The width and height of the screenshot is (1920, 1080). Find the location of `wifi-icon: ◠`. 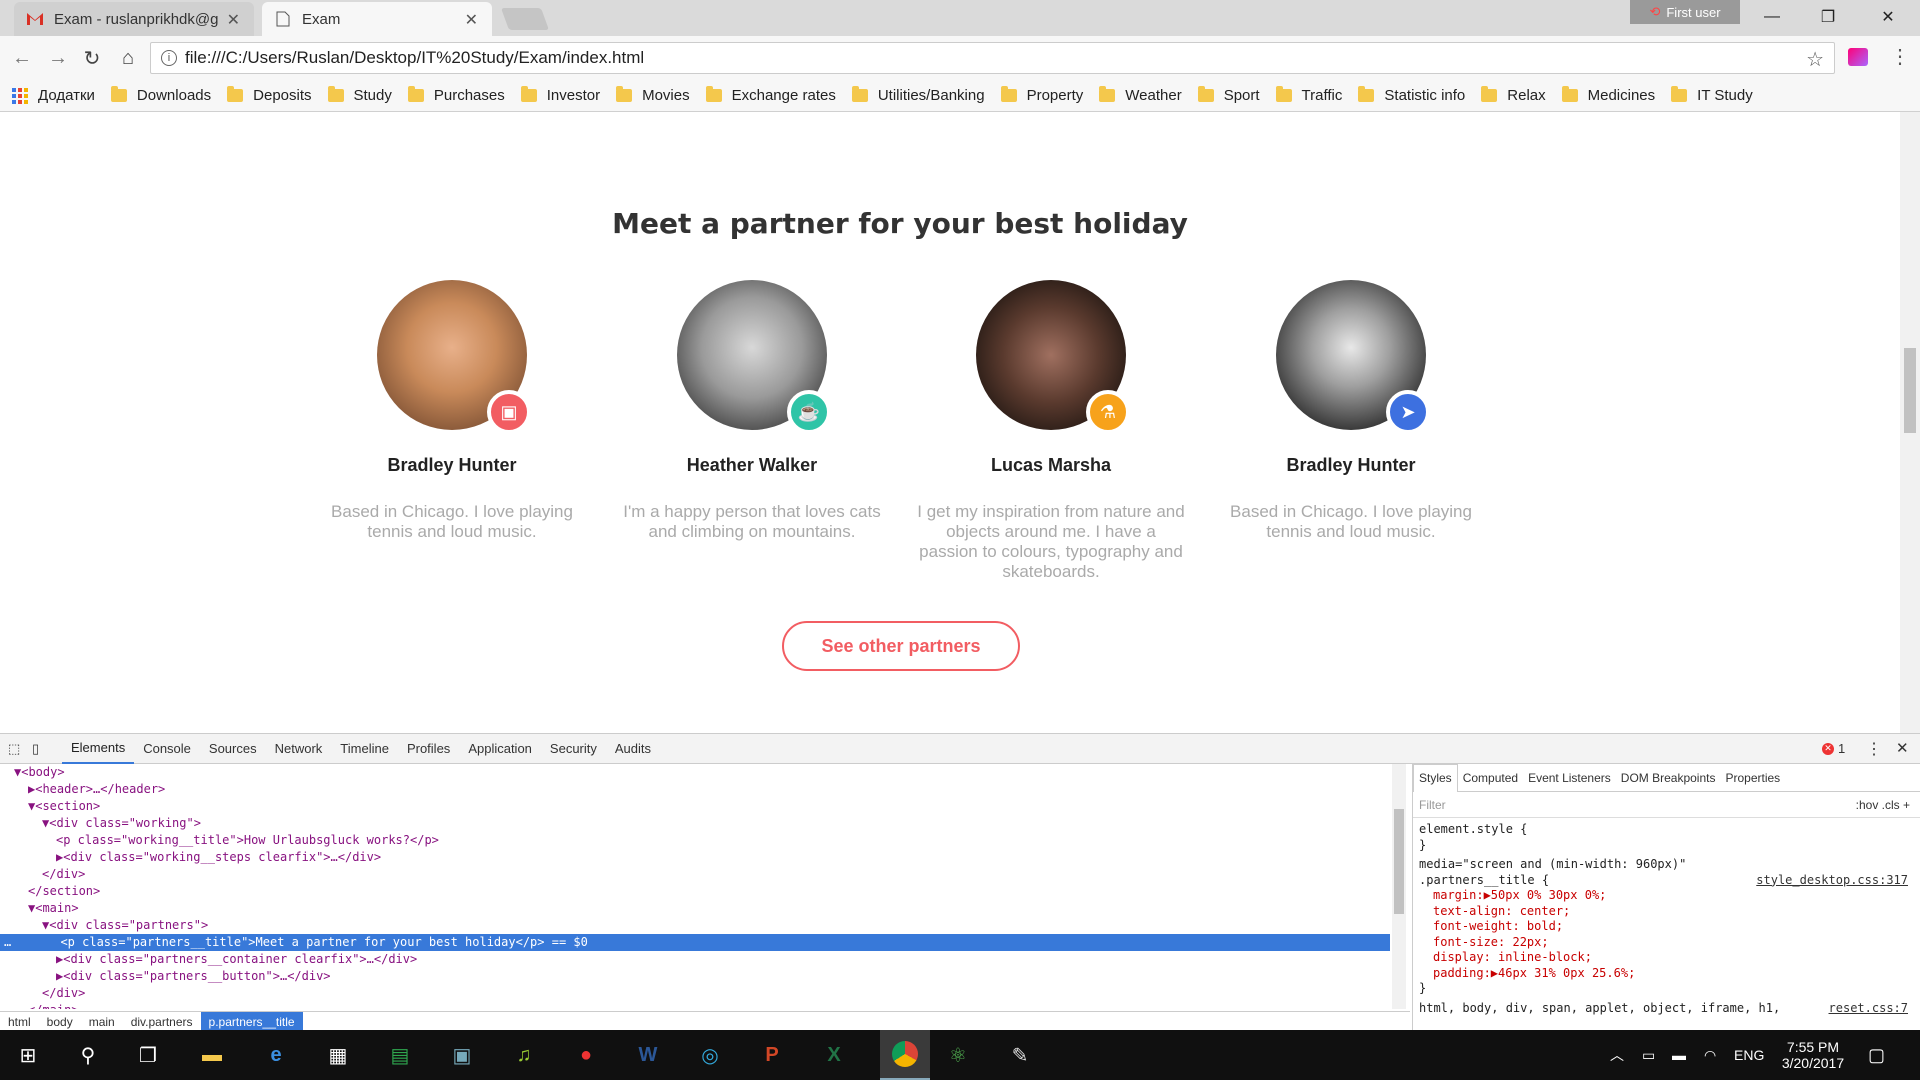

wifi-icon: ◠ is located at coordinates (1710, 1055).